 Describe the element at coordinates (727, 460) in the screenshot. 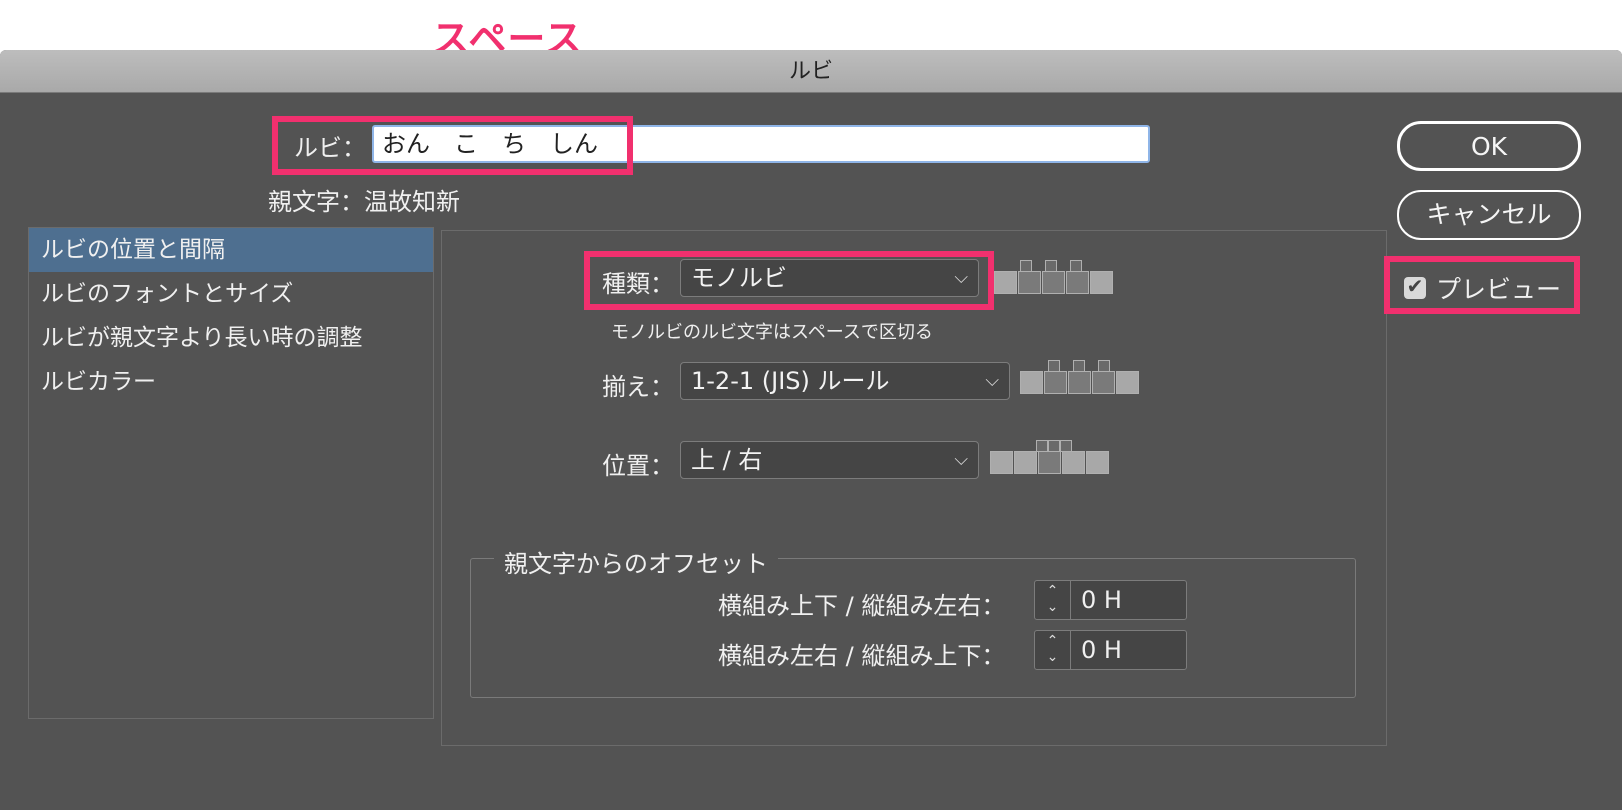

I see `position-select-value: 上 / 右` at that location.